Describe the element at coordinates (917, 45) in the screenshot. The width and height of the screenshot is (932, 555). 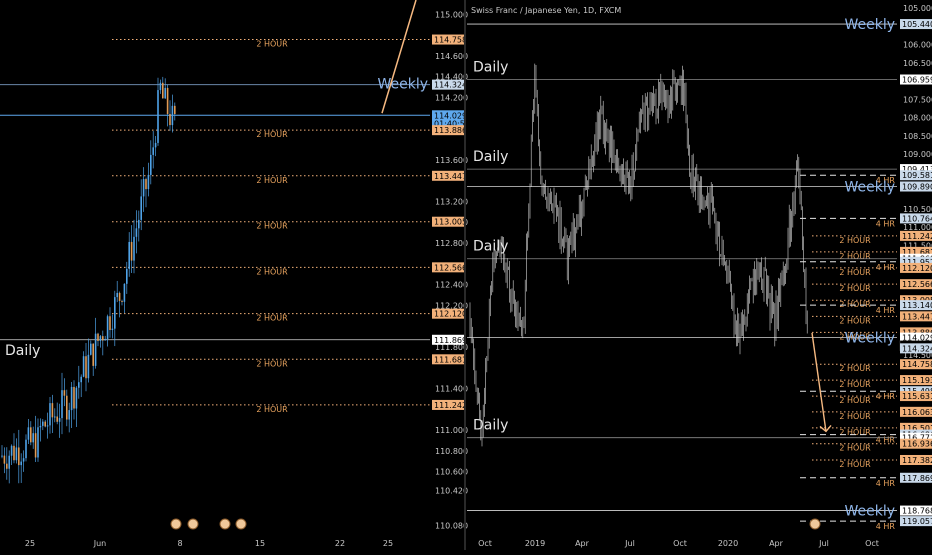
I see `right-y-tick: 106.000` at that location.